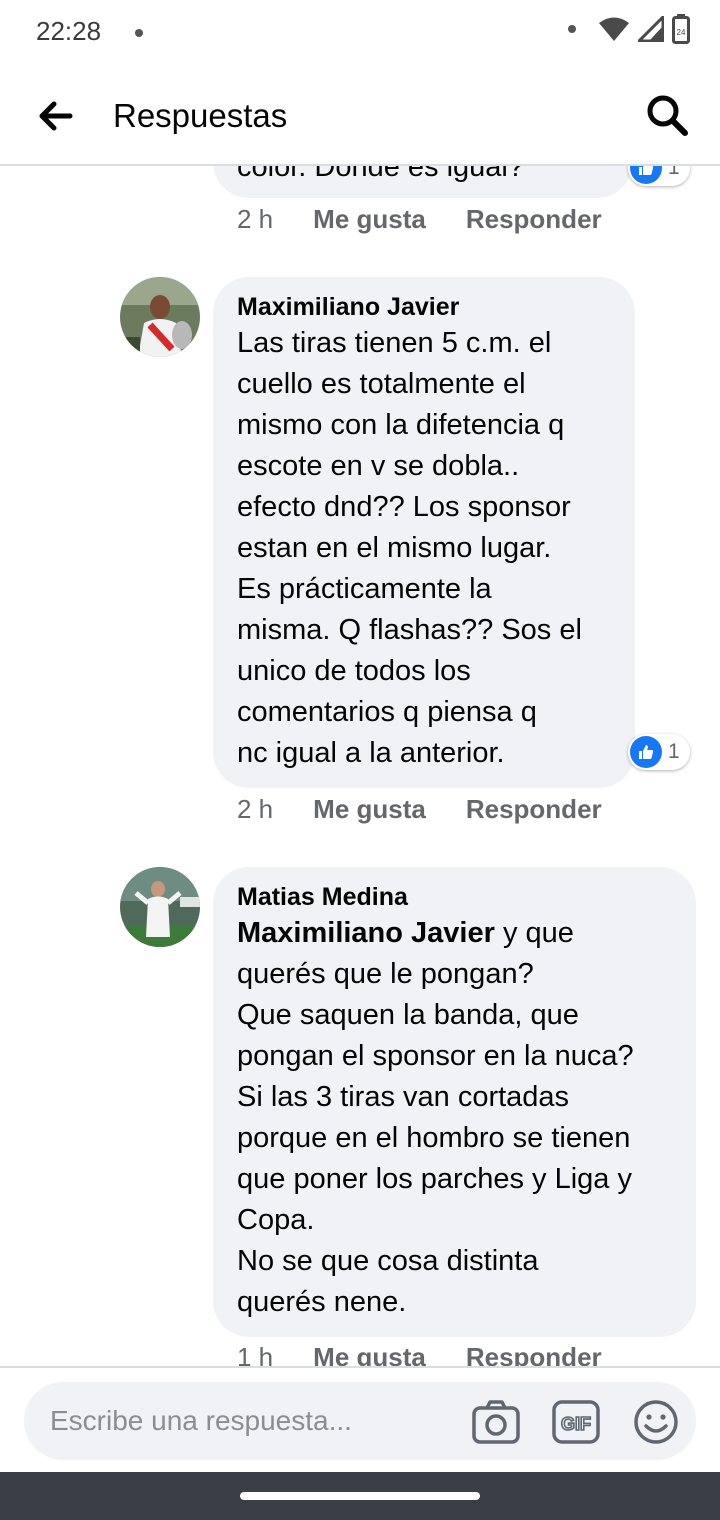  I want to click on system-nav-bar, so click(360, 1496).